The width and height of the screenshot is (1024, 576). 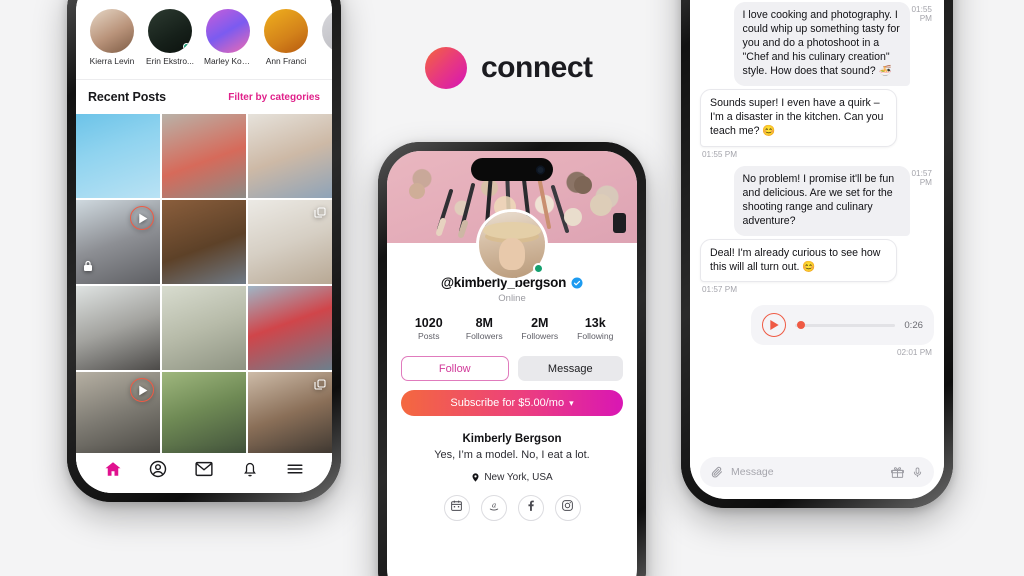 What do you see at coordinates (142, 390) in the screenshot?
I see `video-badge` at bounding box center [142, 390].